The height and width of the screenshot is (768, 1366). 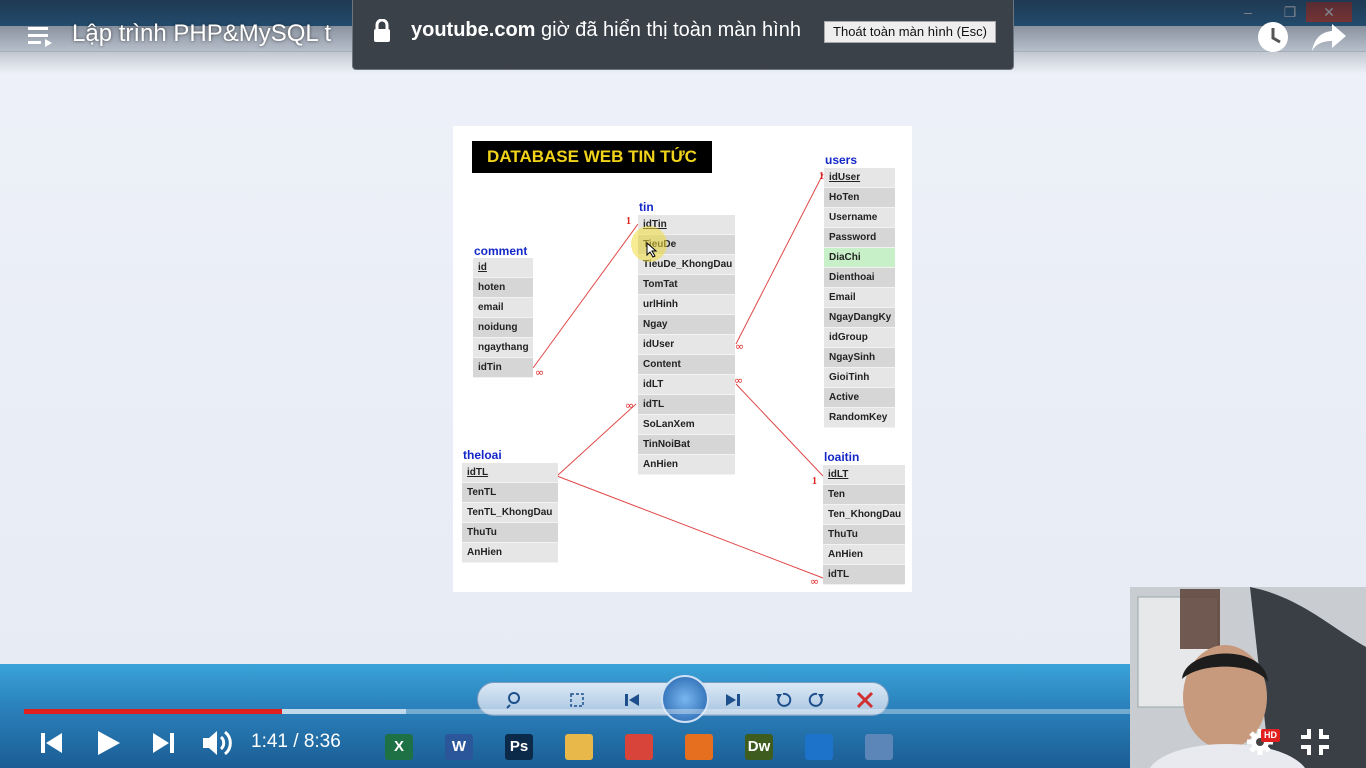 I want to click on field-comment-hoten: hoten, so click(x=503, y=288).